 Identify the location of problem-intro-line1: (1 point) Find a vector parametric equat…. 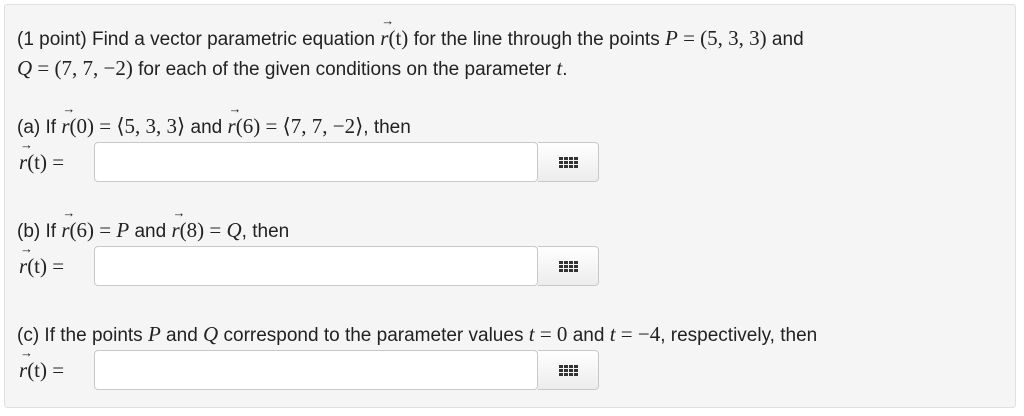
(410, 32).